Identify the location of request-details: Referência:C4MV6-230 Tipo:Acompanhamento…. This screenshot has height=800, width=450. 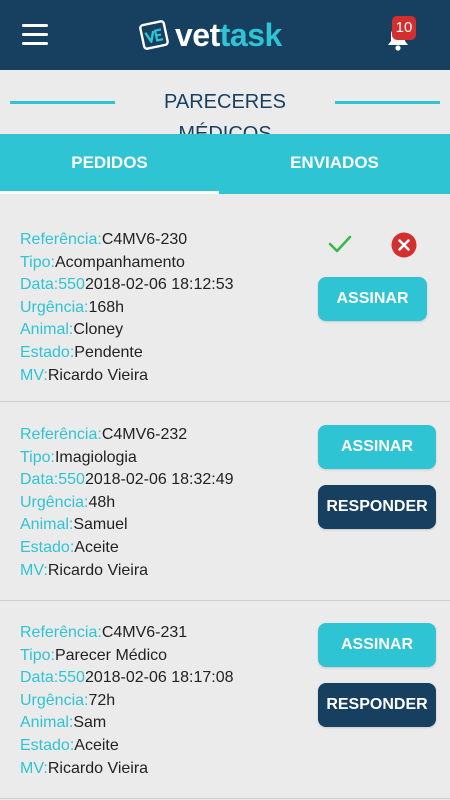
(127, 308).